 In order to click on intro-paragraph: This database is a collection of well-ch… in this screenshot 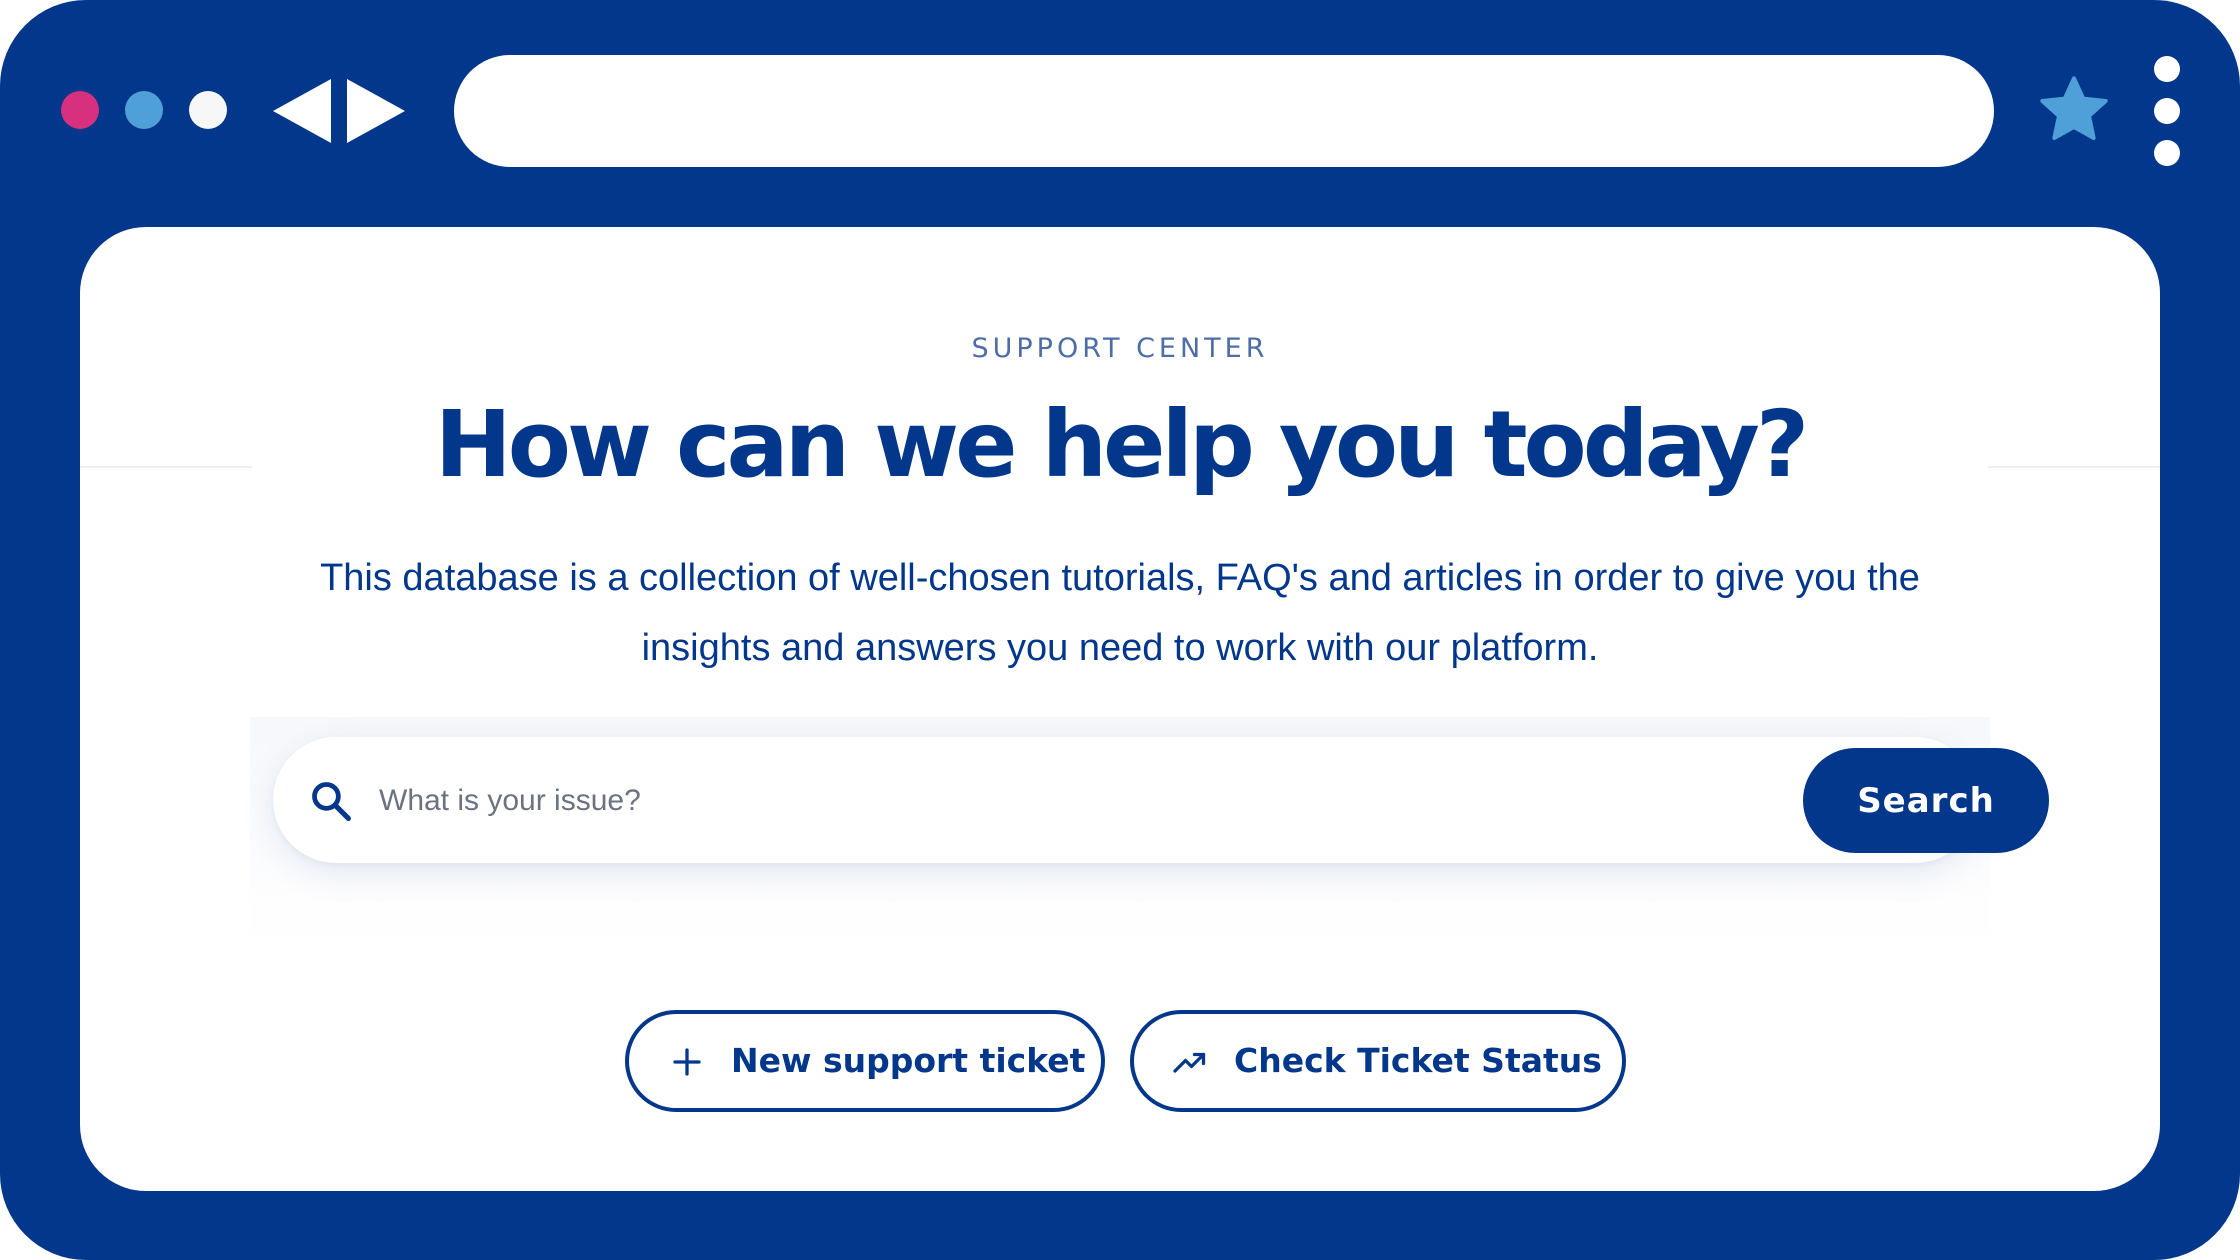, I will do `click(1120, 613)`.